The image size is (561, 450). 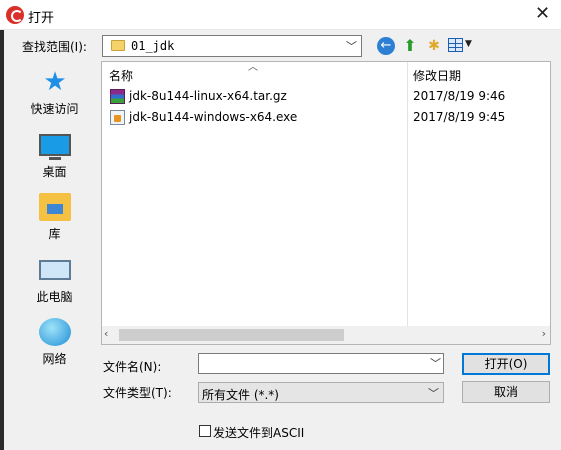 I want to click on filename-label: 文件名(N):, so click(x=132, y=367).